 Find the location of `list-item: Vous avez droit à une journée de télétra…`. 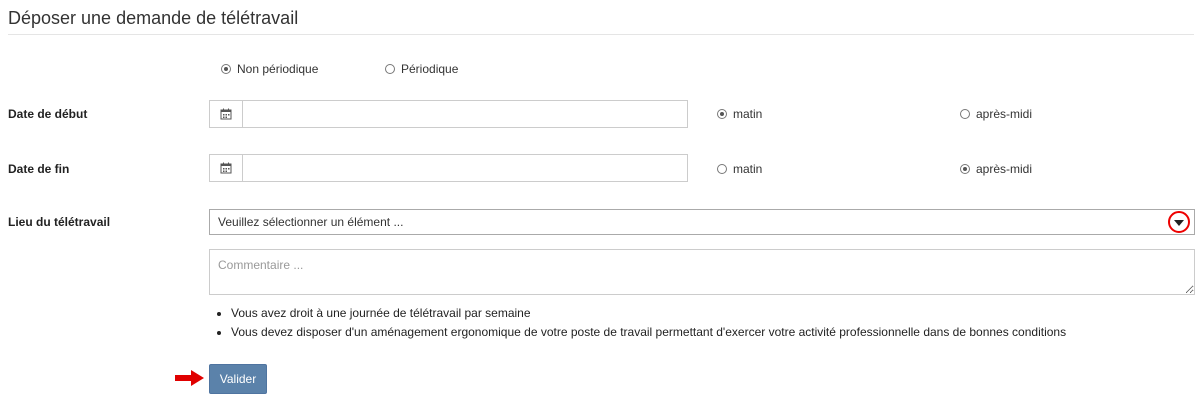

list-item: Vous avez droit à une journée de télétra… is located at coordinates (715, 313).